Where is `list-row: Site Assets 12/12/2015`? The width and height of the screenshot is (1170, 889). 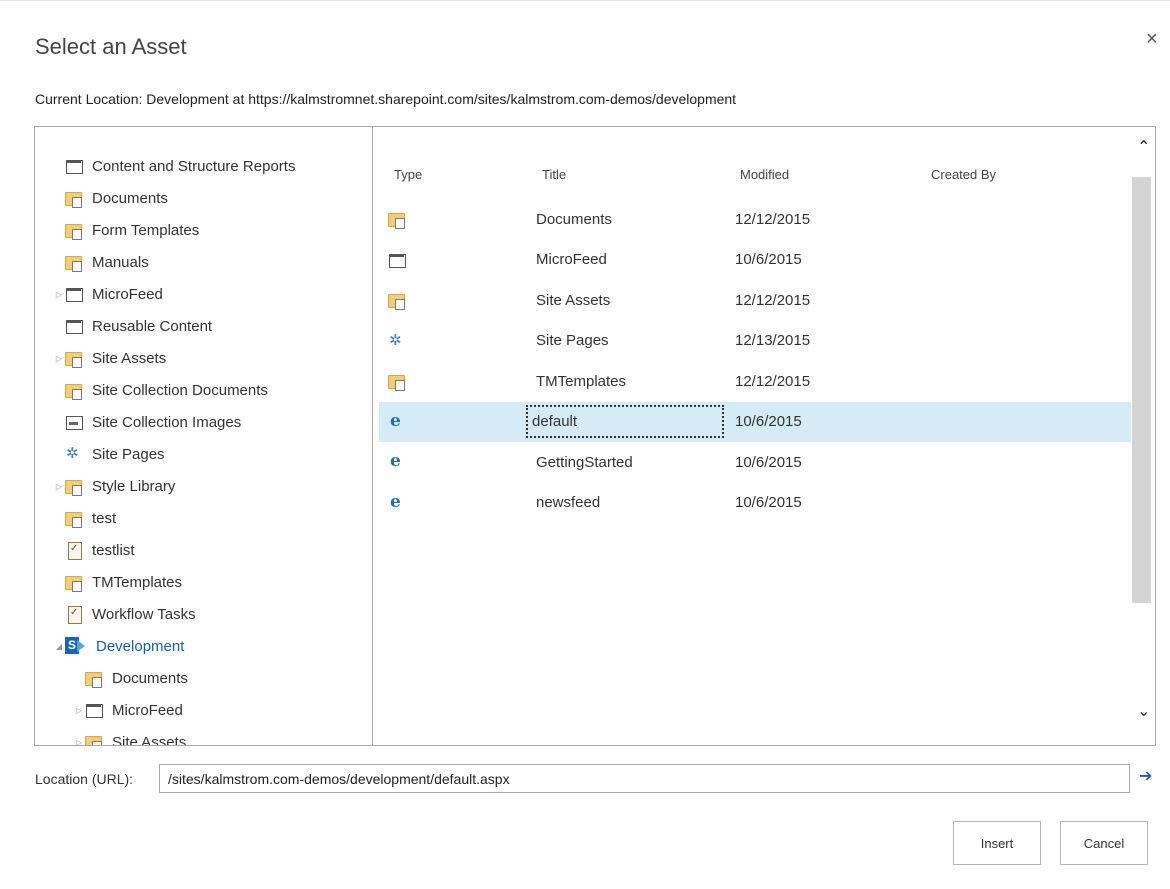
list-row: Site Assets 12/12/2015 is located at coordinates (755, 300).